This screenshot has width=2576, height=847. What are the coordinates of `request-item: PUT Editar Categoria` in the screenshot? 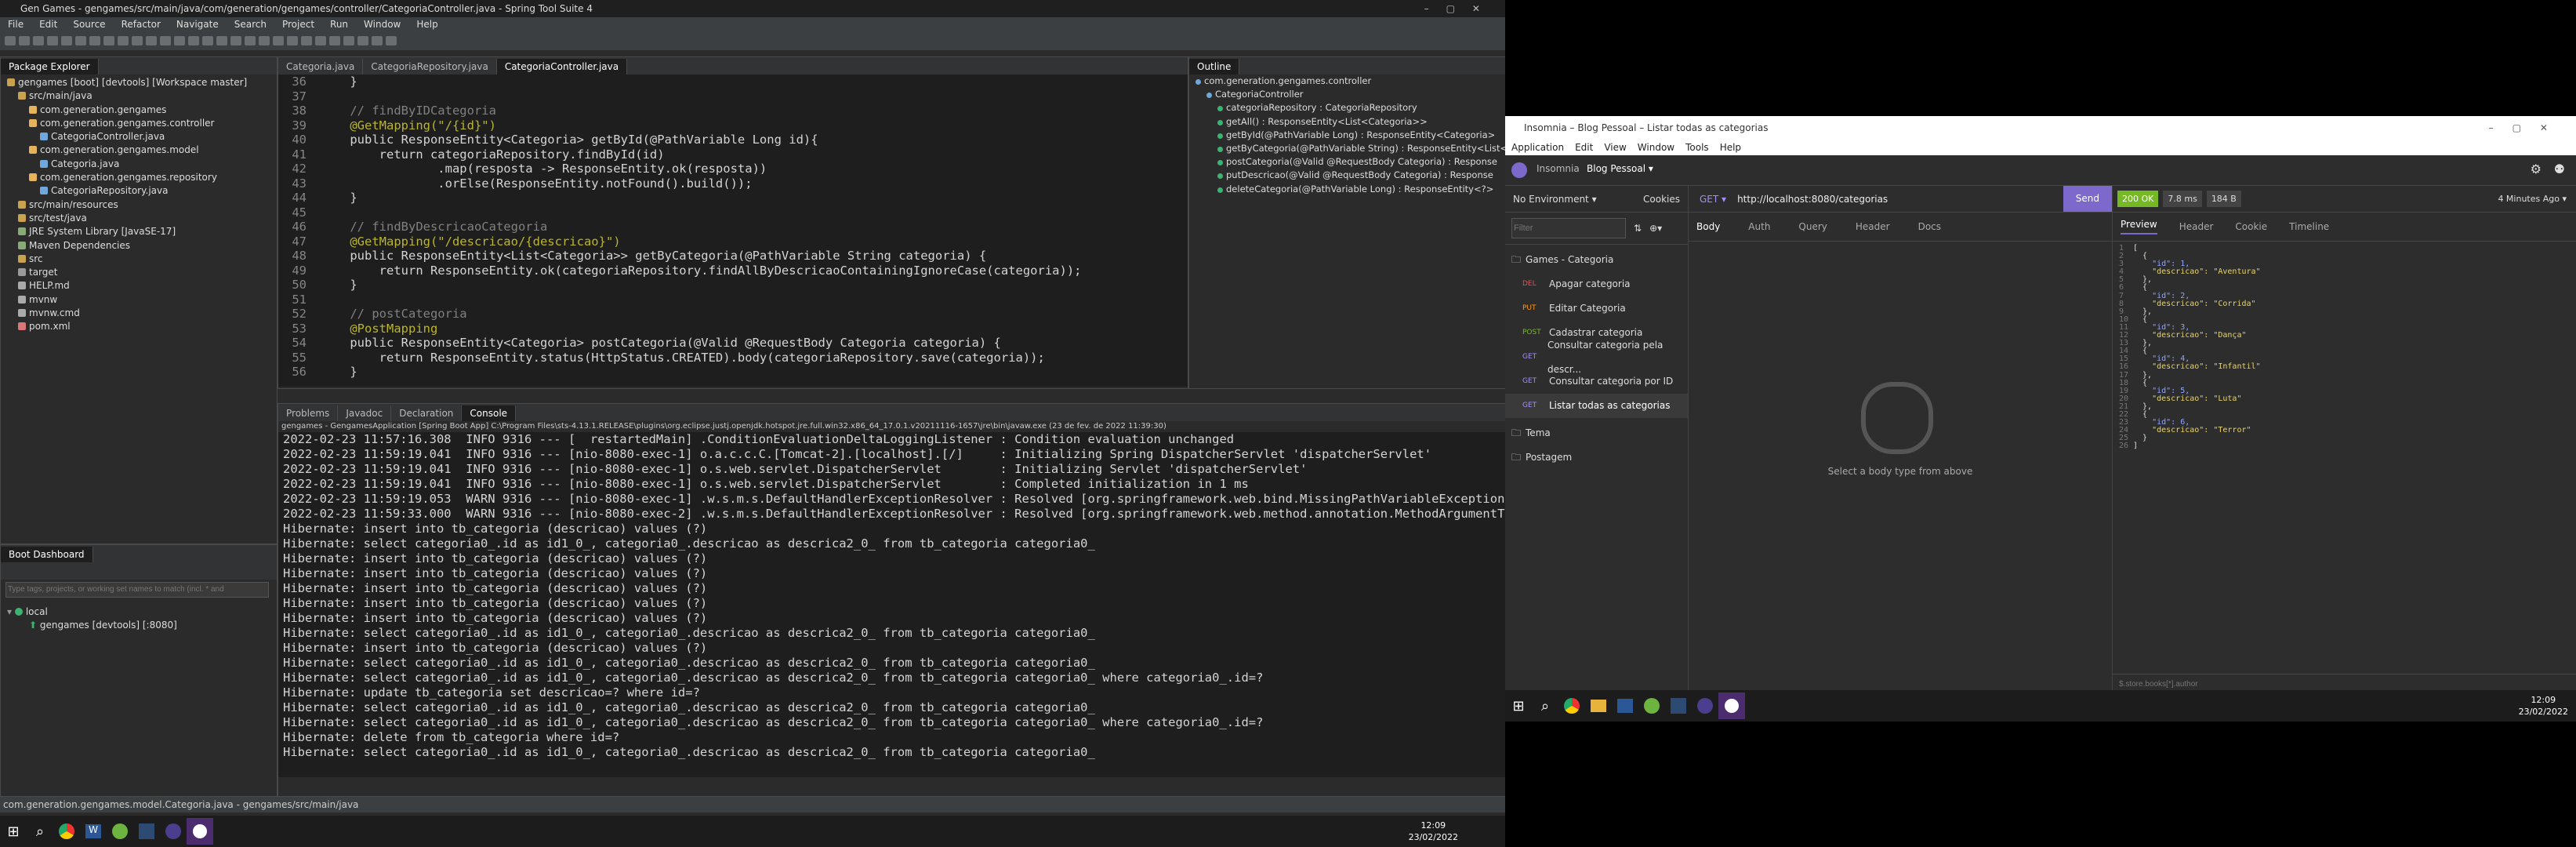 It's located at (1597, 308).